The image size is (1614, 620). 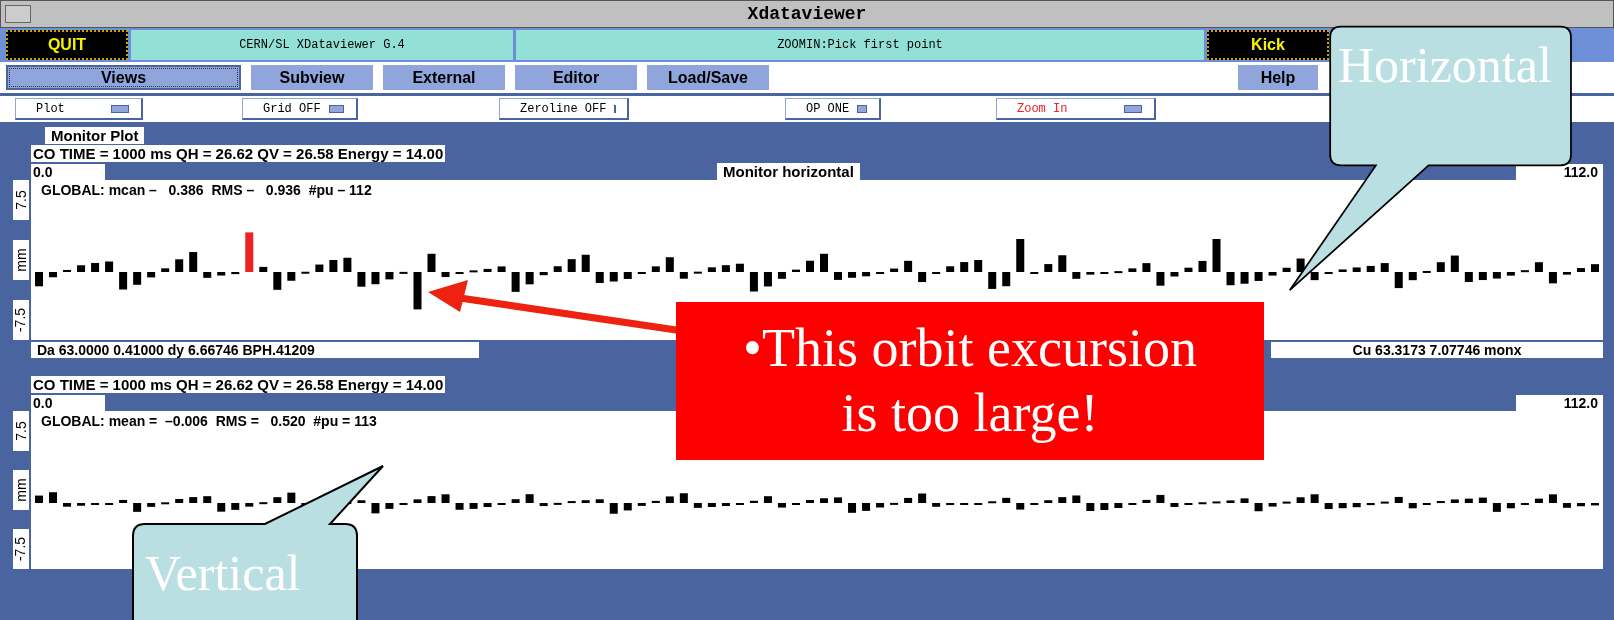 I want to click on option-dropdown: Grid OFF, so click(x=300, y=109).